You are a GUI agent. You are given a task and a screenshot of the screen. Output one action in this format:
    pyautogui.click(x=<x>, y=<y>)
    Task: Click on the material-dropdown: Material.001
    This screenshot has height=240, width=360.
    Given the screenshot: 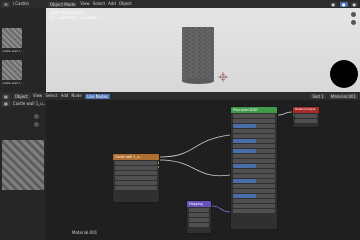 What is the action you would take?
    pyautogui.click(x=343, y=96)
    